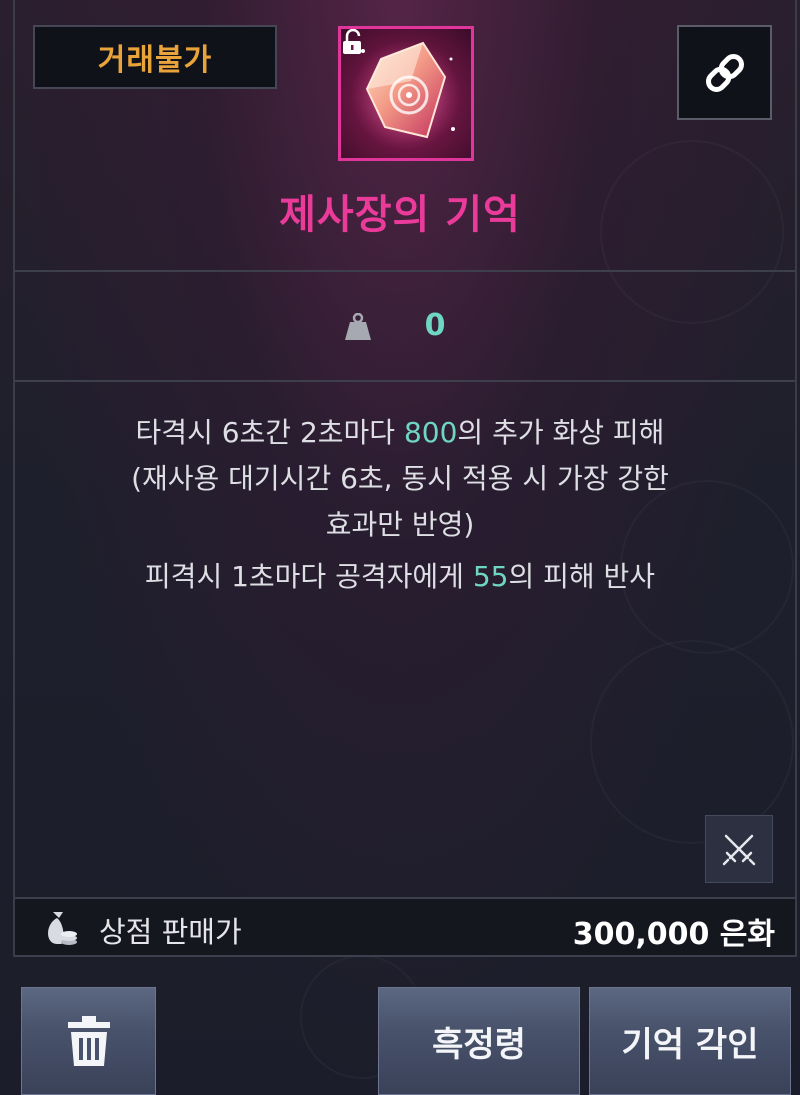  I want to click on unlocked-padlock-icon, so click(352, 41).